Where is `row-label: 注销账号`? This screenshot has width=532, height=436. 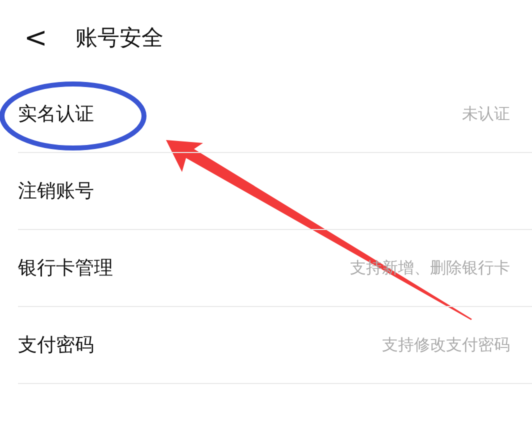
row-label: 注销账号 is located at coordinates (56, 191).